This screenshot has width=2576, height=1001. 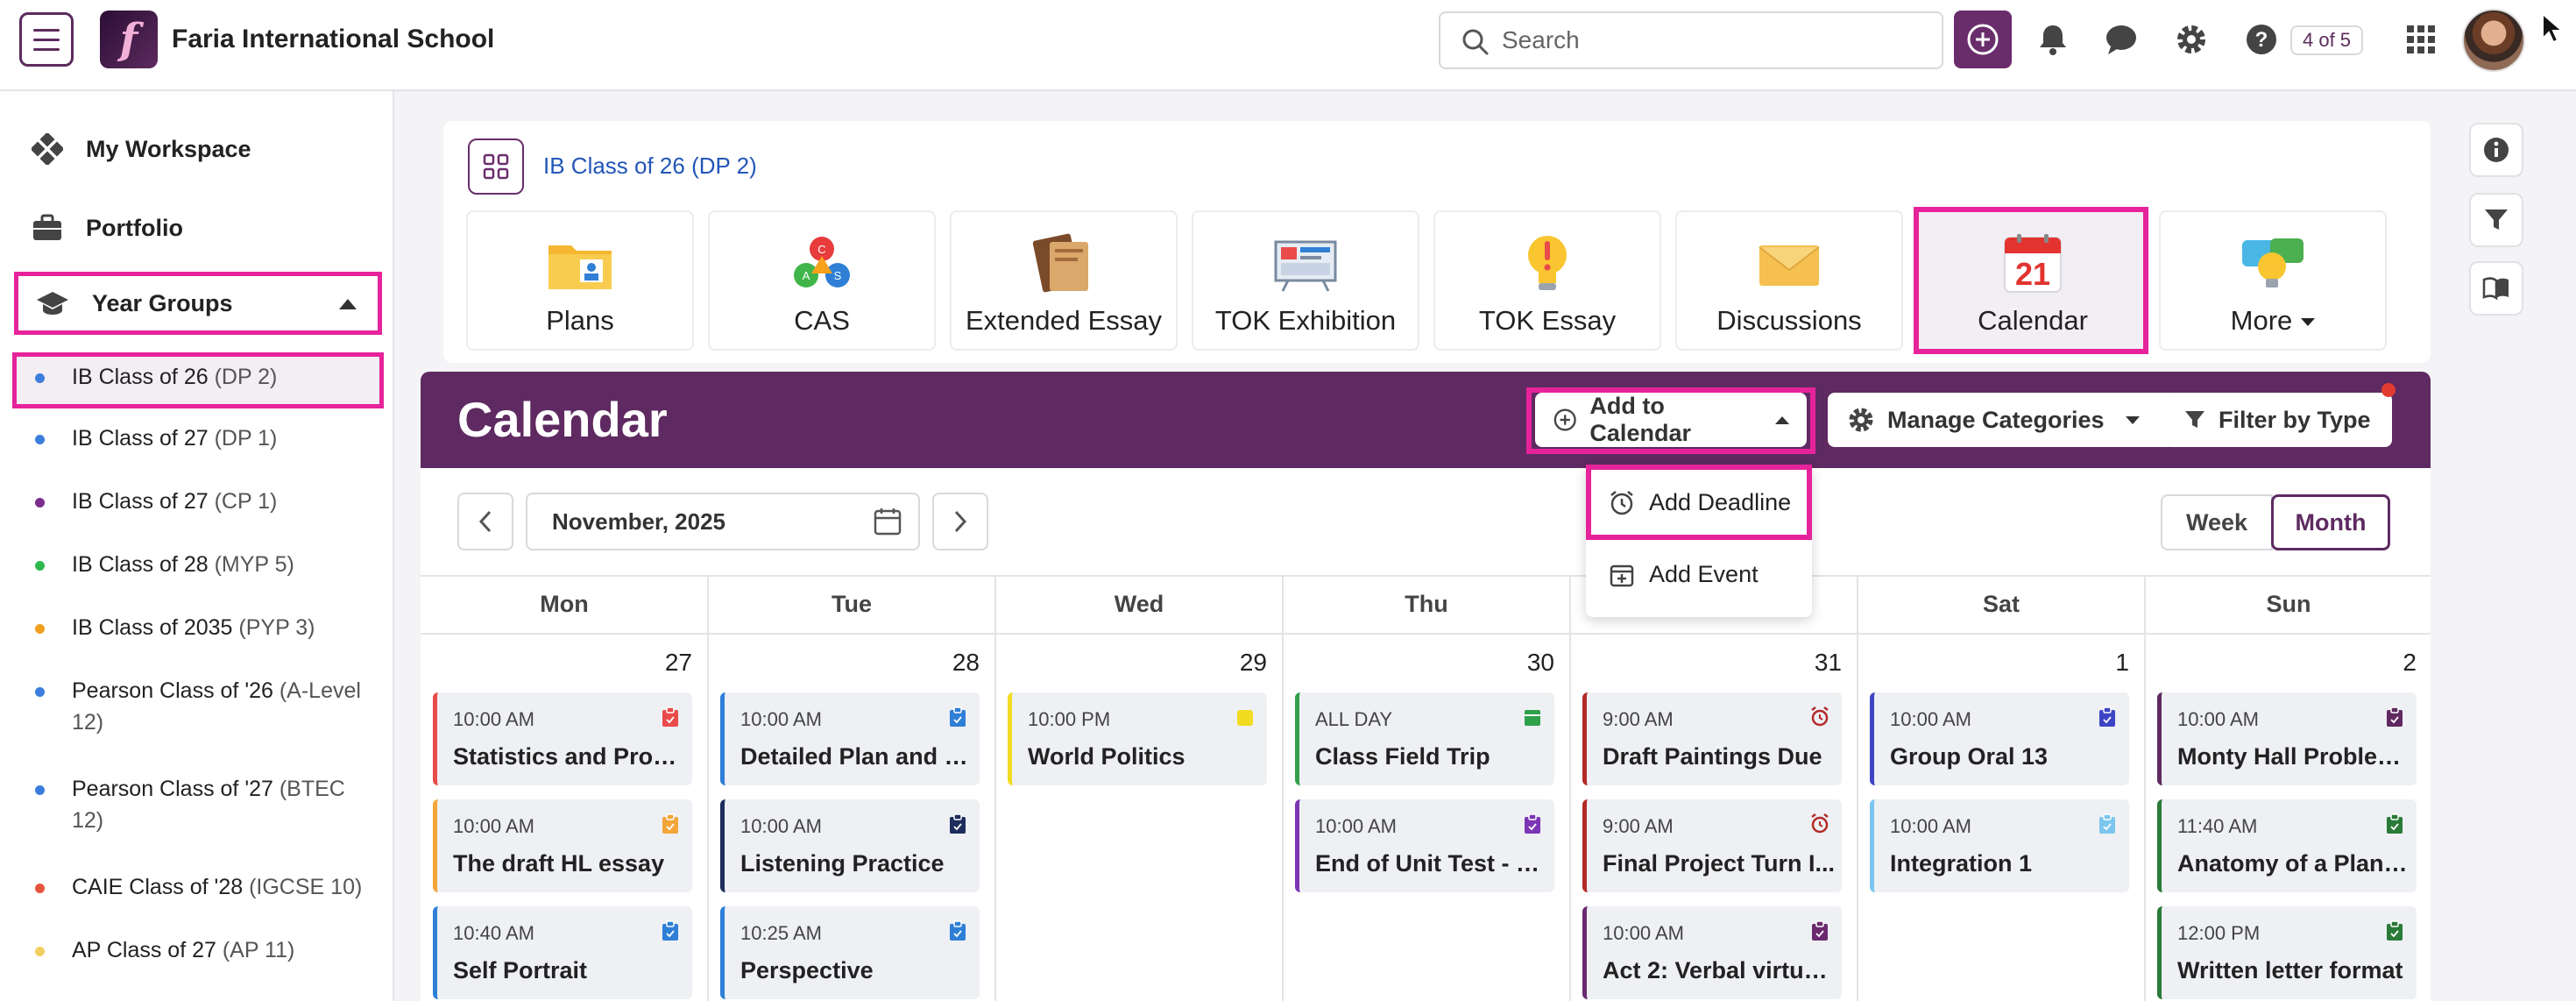 I want to click on month-picker, so click(x=723, y=521).